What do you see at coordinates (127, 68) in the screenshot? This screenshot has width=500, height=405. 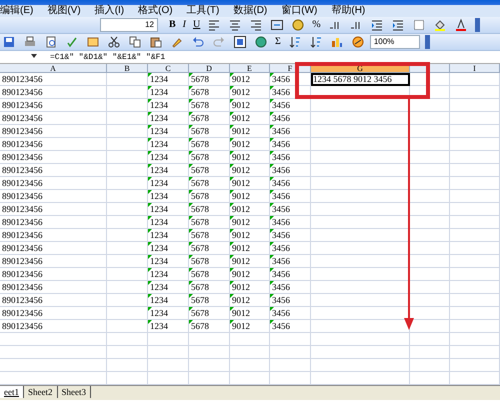 I see `column-header: B` at bounding box center [127, 68].